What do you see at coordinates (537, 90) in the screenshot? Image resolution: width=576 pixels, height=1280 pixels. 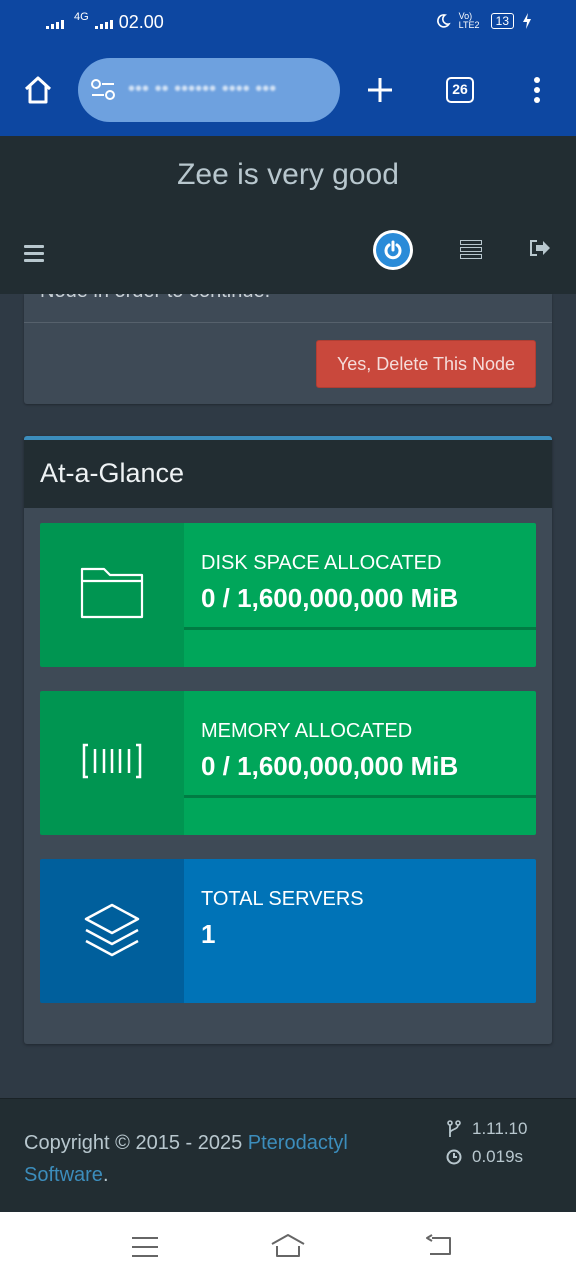 I see `more-options-icon` at bounding box center [537, 90].